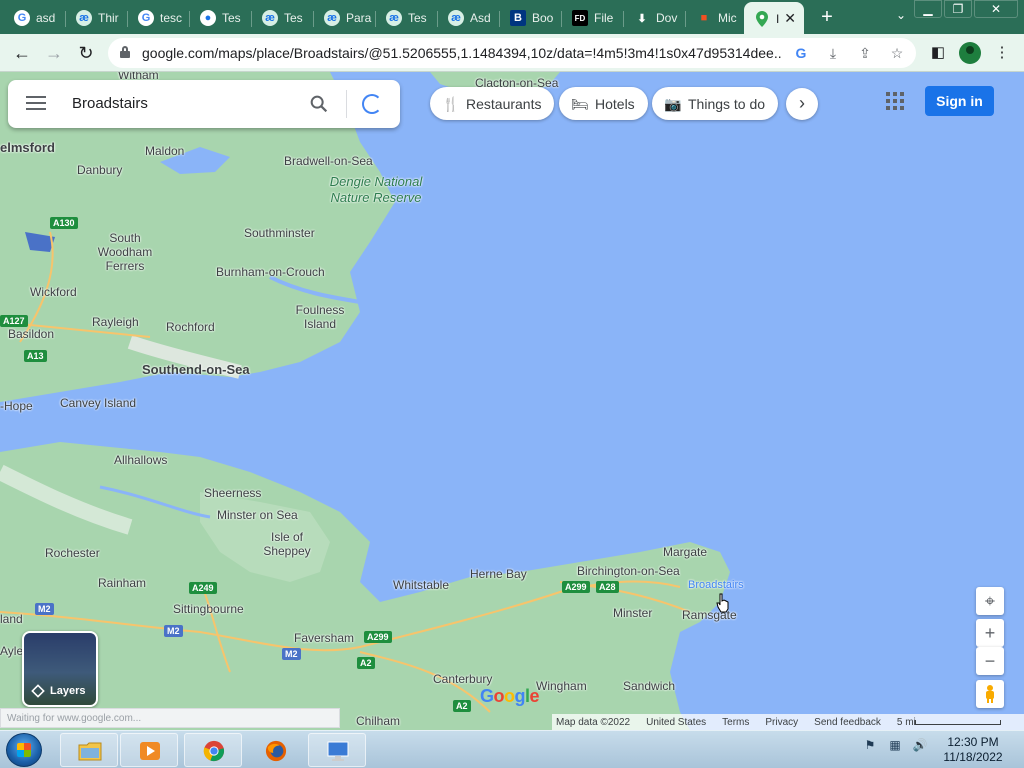 The height and width of the screenshot is (768, 1024). Describe the element at coordinates (72, 553) in the screenshot. I see `map-label-rochester: Rochester` at that location.